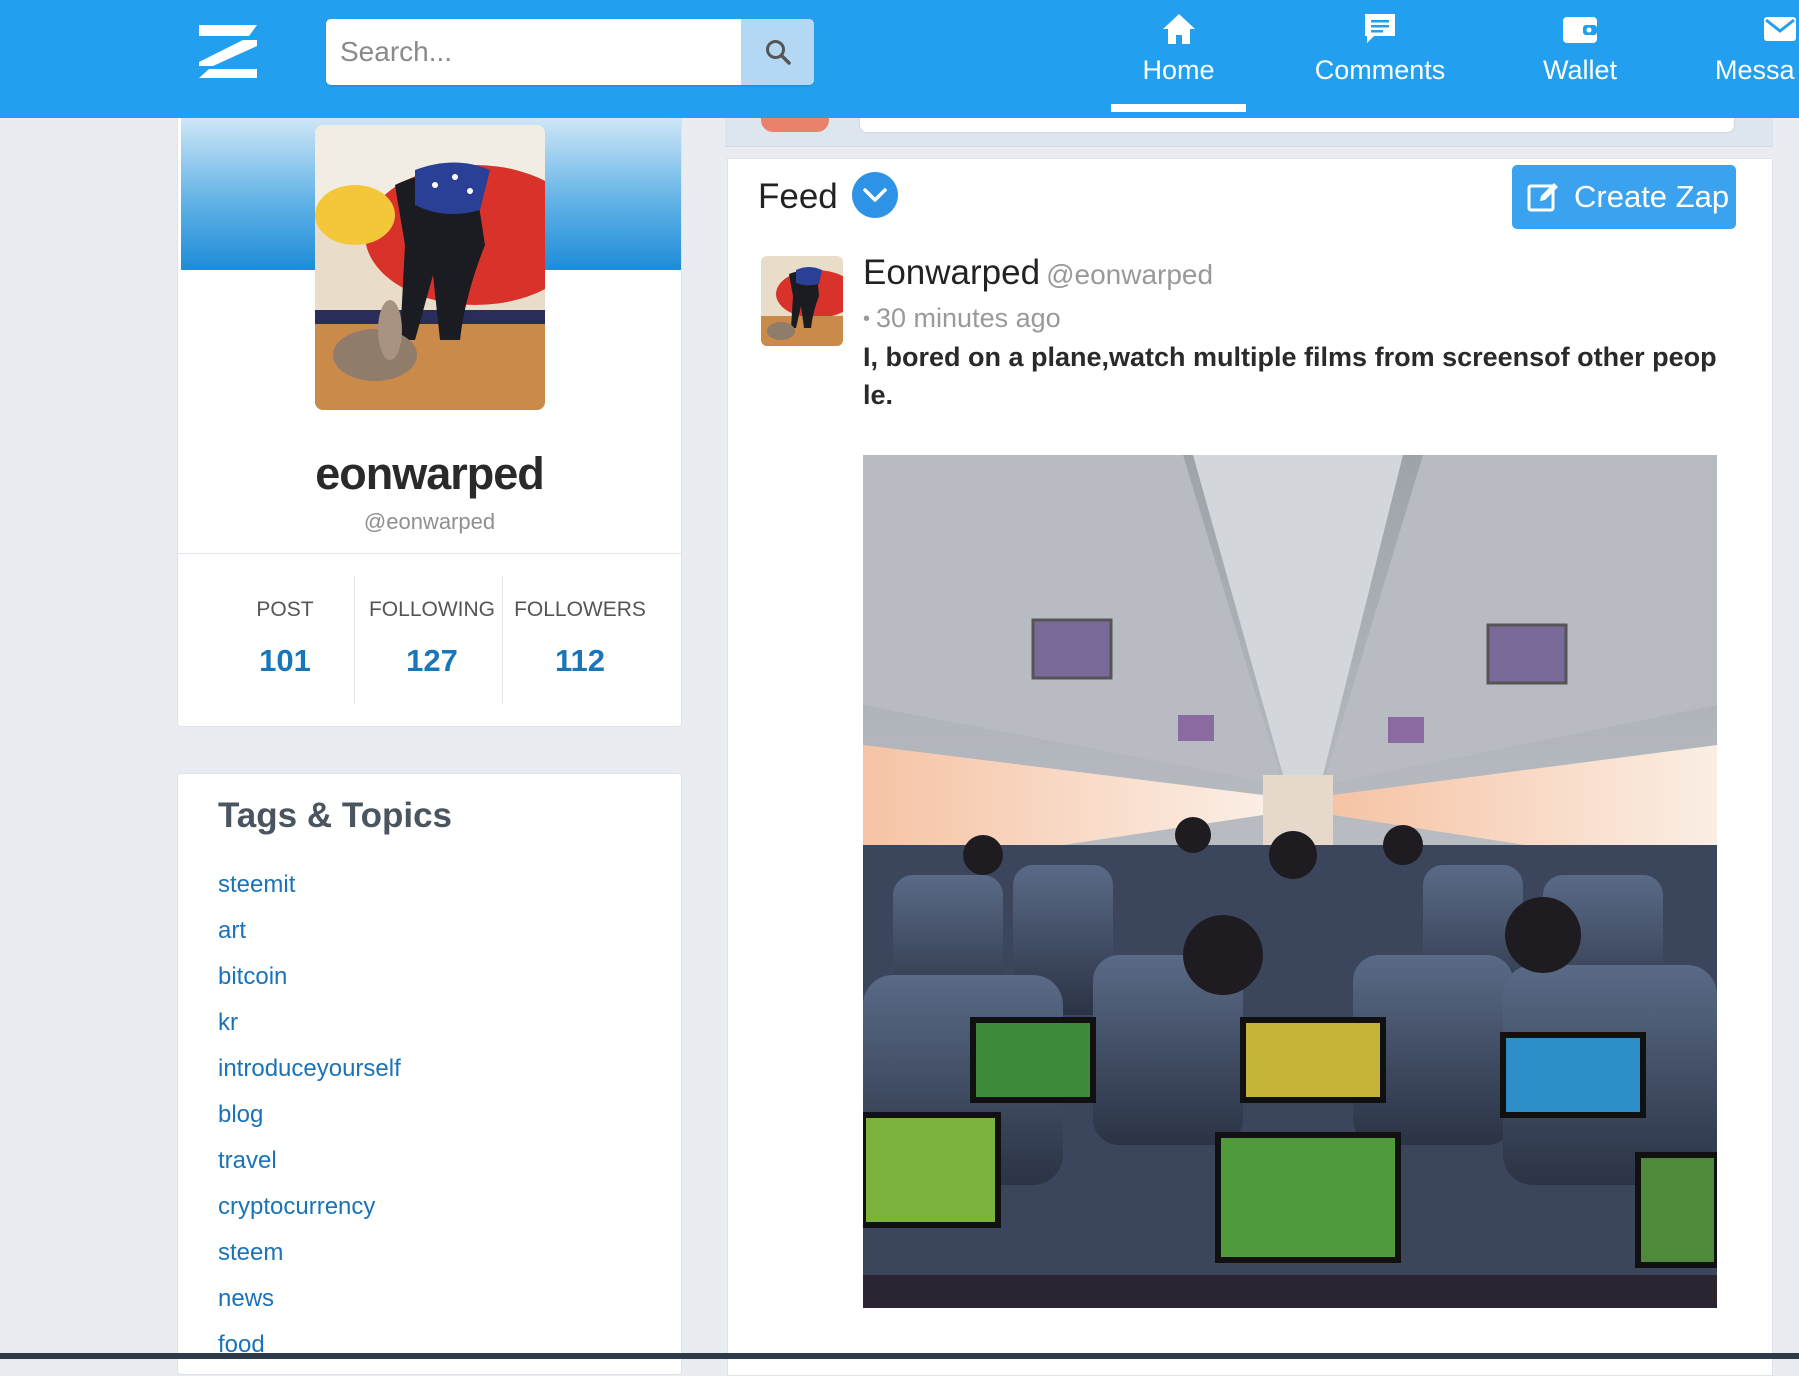 The height and width of the screenshot is (1376, 1799). Describe the element at coordinates (432, 660) in the screenshot. I see `stat-following-value: 127` at that location.